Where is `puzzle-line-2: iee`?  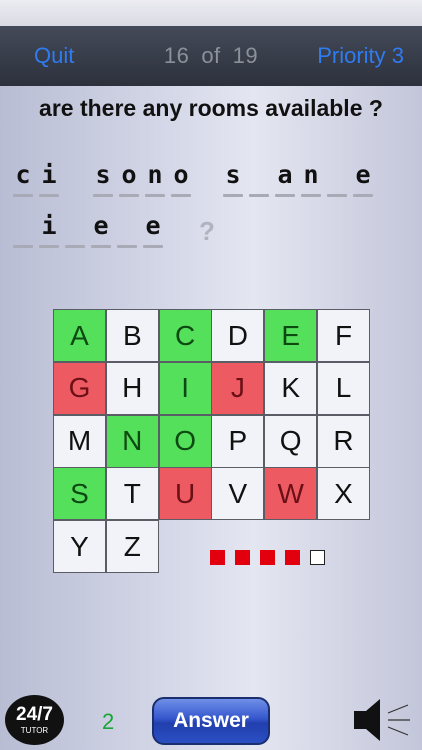
puzzle-line-2: iee is located at coordinates (92, 231).